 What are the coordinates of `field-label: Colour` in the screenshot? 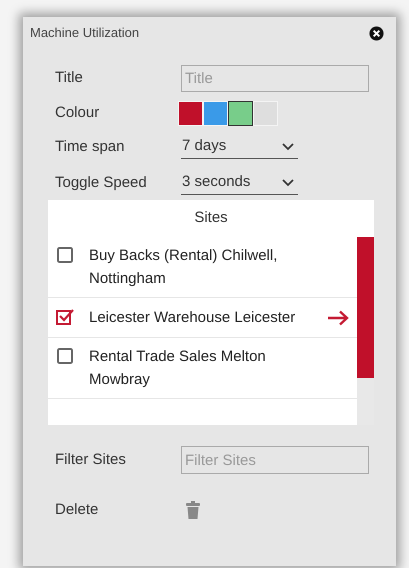 It's located at (77, 113).